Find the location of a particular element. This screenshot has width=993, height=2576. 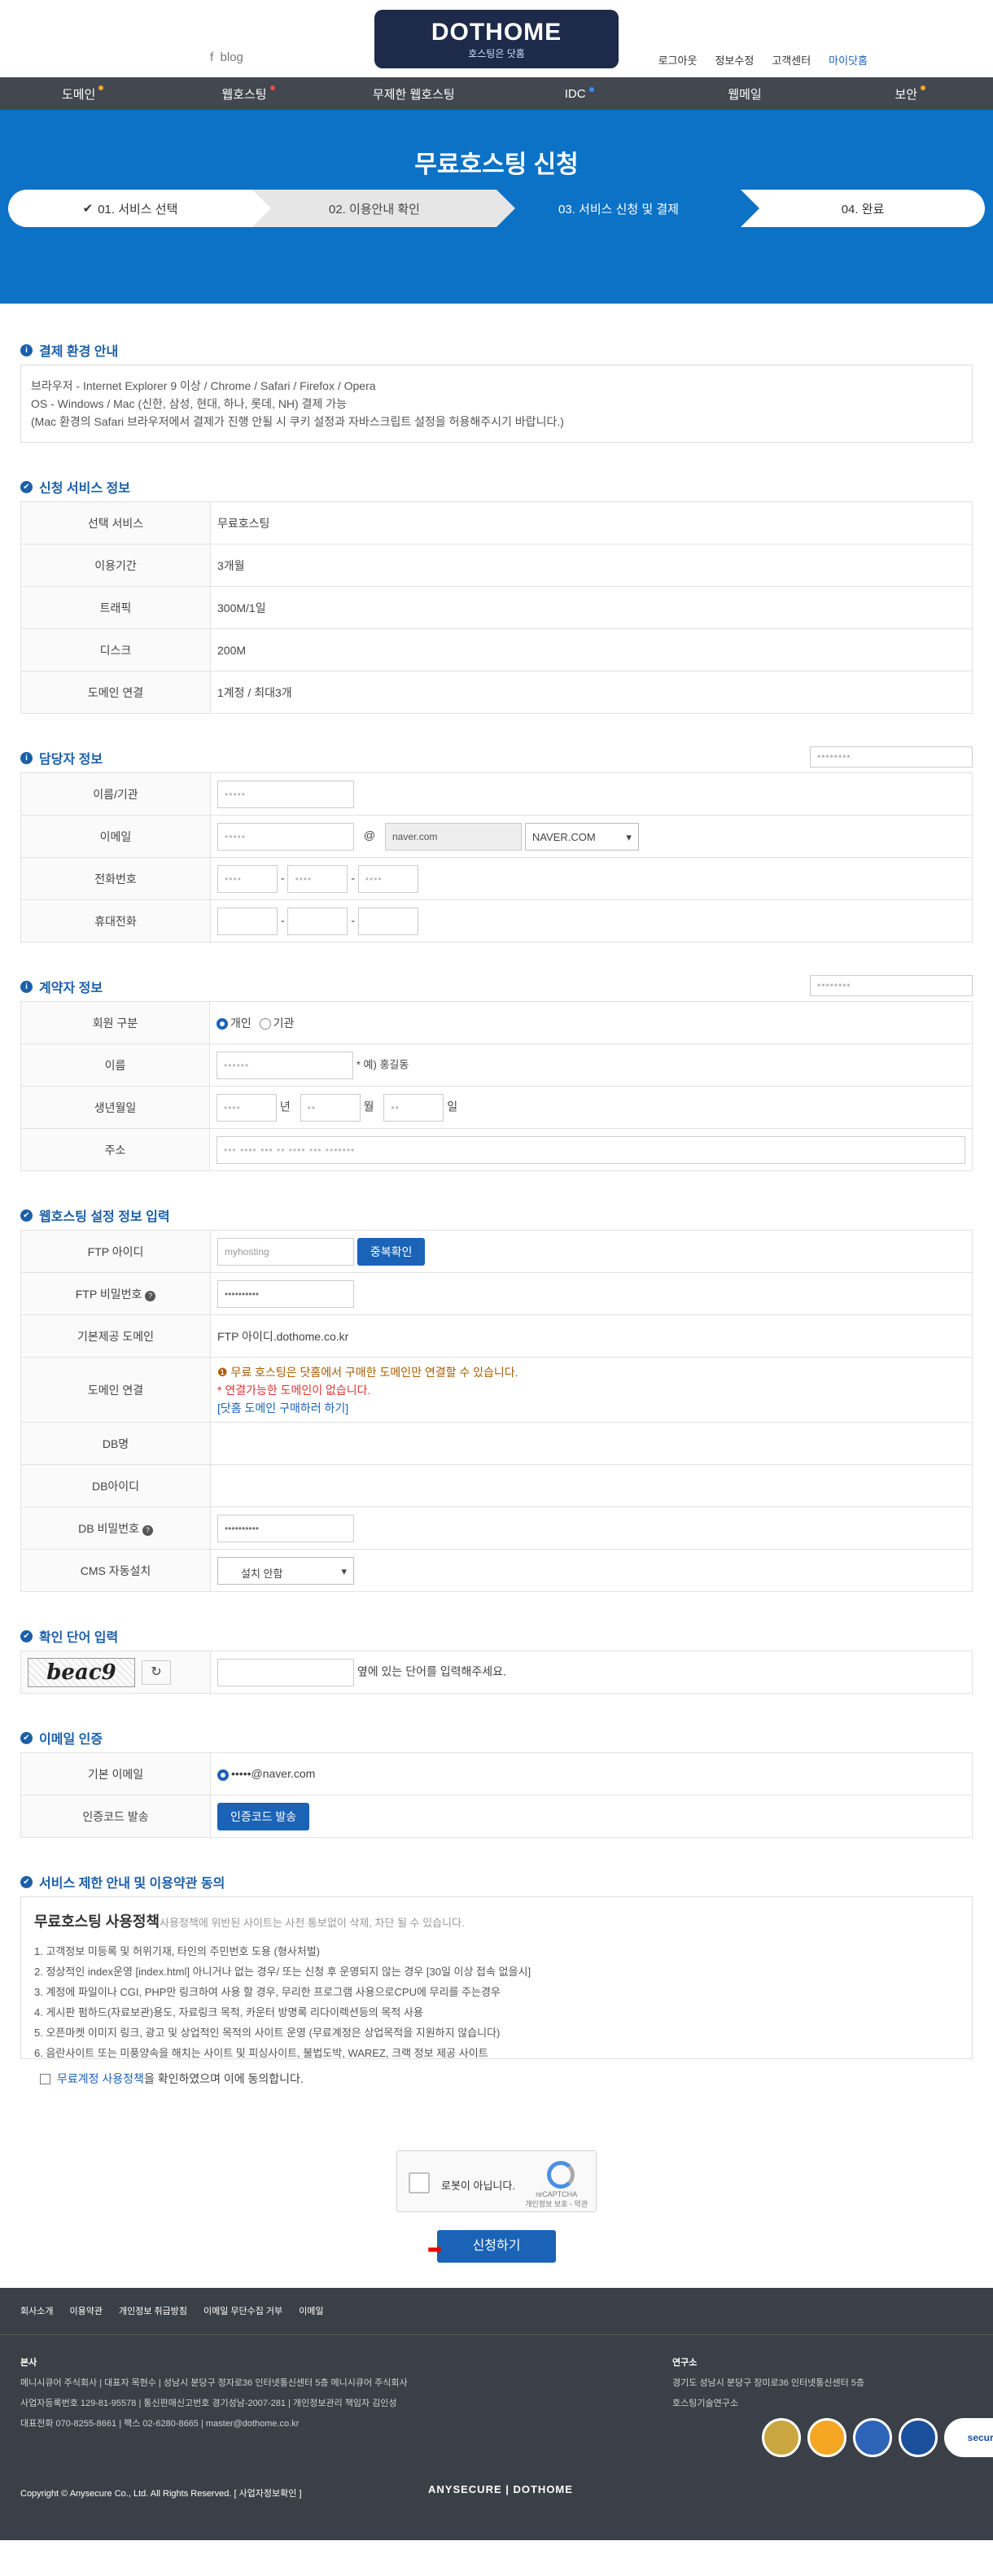

footer-divider is located at coordinates (496, 2334).